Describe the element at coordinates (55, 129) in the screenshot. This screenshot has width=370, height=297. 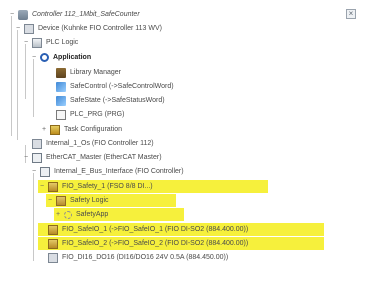
I see `task-icon` at that location.